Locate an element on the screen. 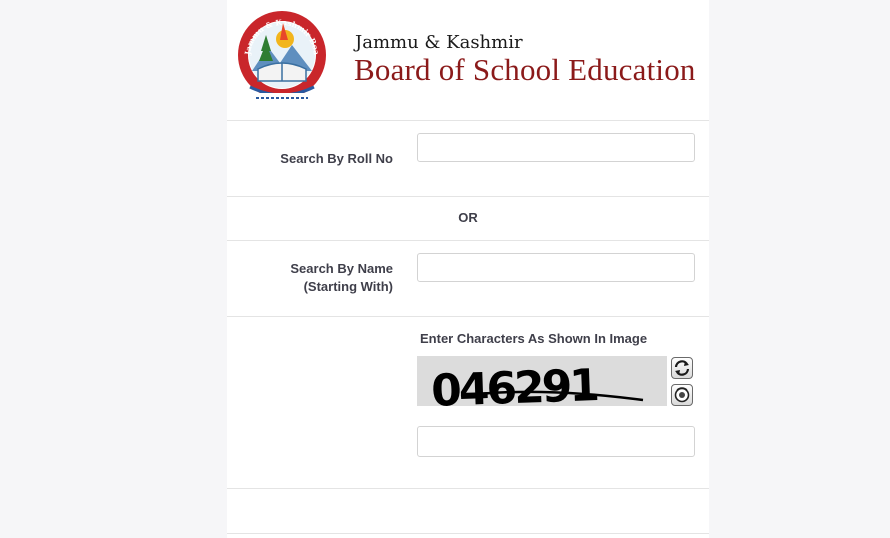  captcha-image: 046291 is located at coordinates (542, 386).